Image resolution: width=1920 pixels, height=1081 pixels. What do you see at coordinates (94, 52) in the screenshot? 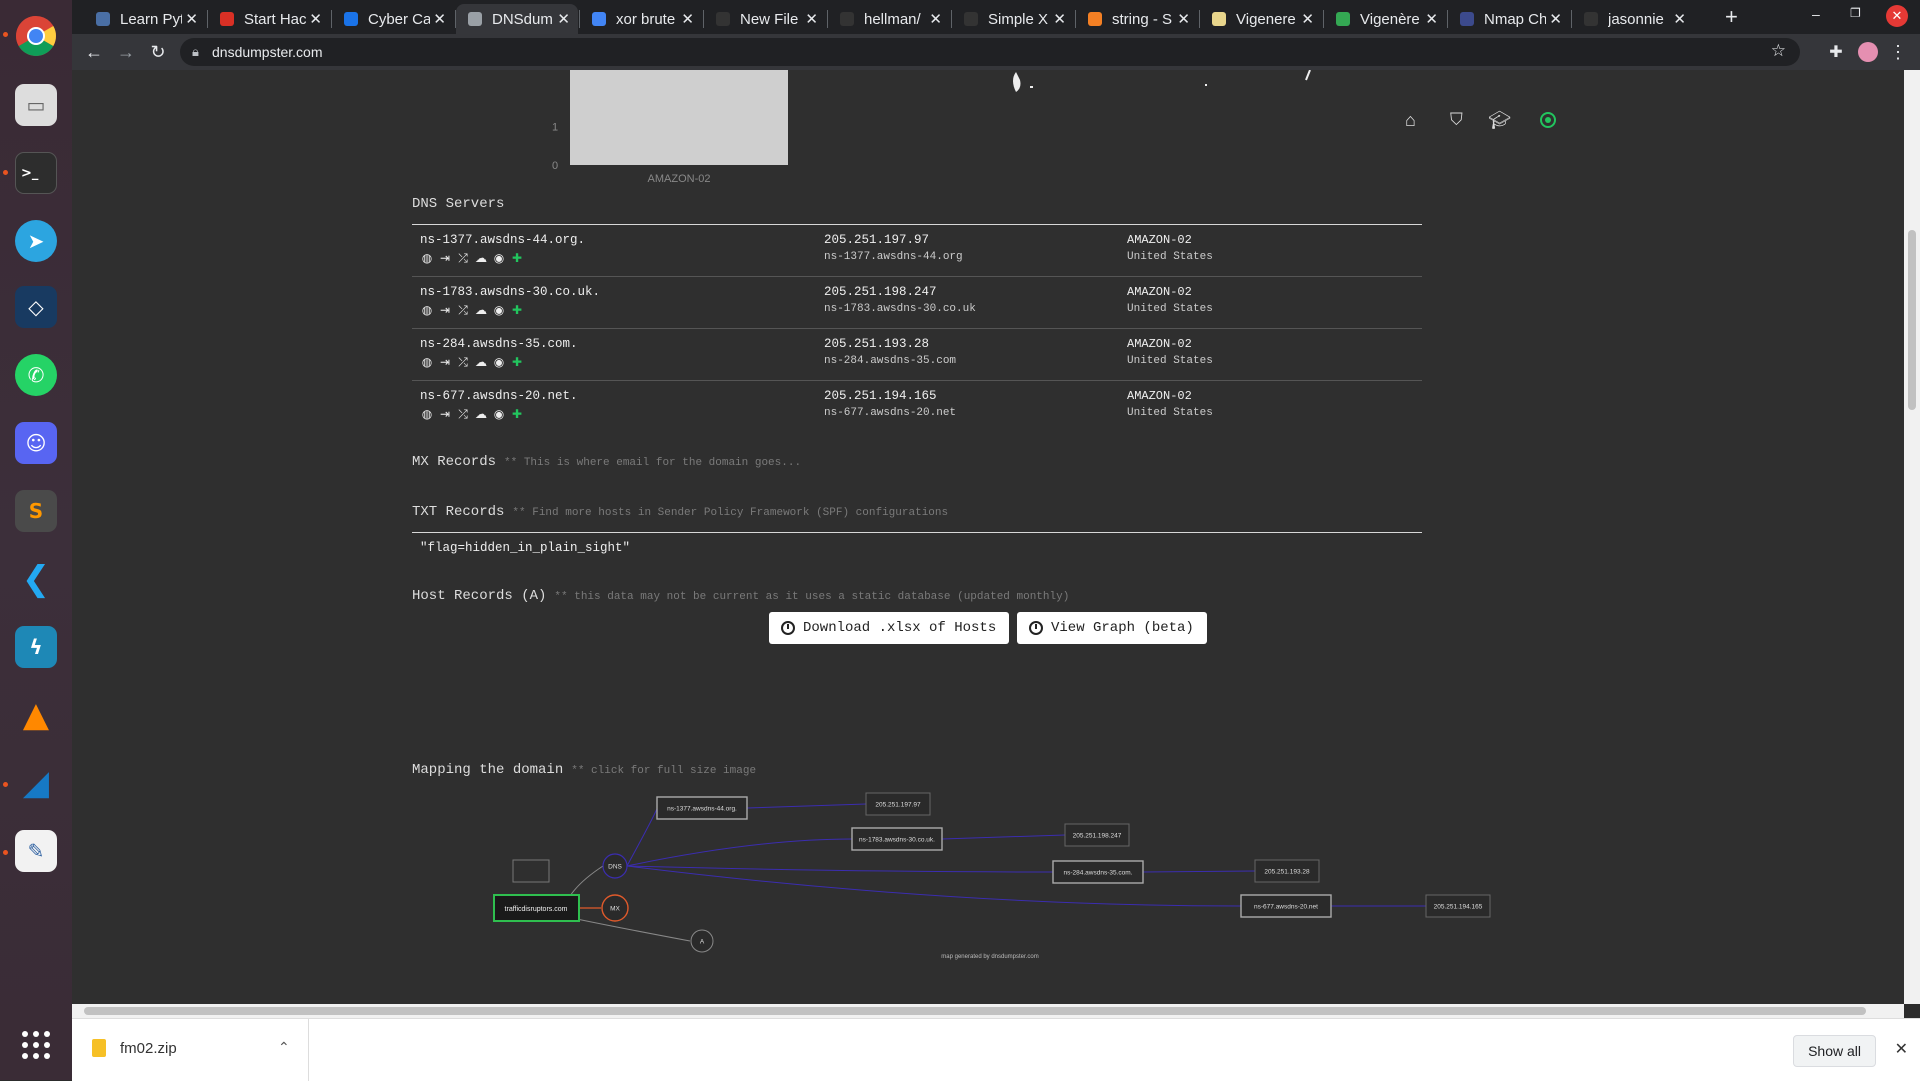
I see `back-icon: ←` at bounding box center [94, 52].